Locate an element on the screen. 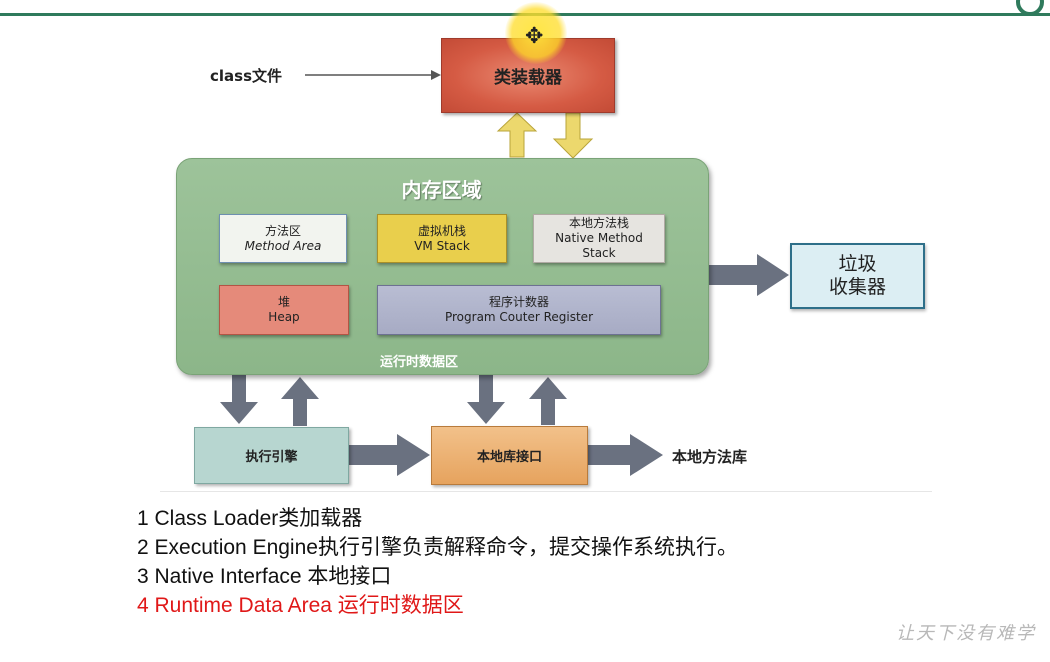 The height and width of the screenshot is (662, 1050). memory-up-arrow is located at coordinates (517, 135).